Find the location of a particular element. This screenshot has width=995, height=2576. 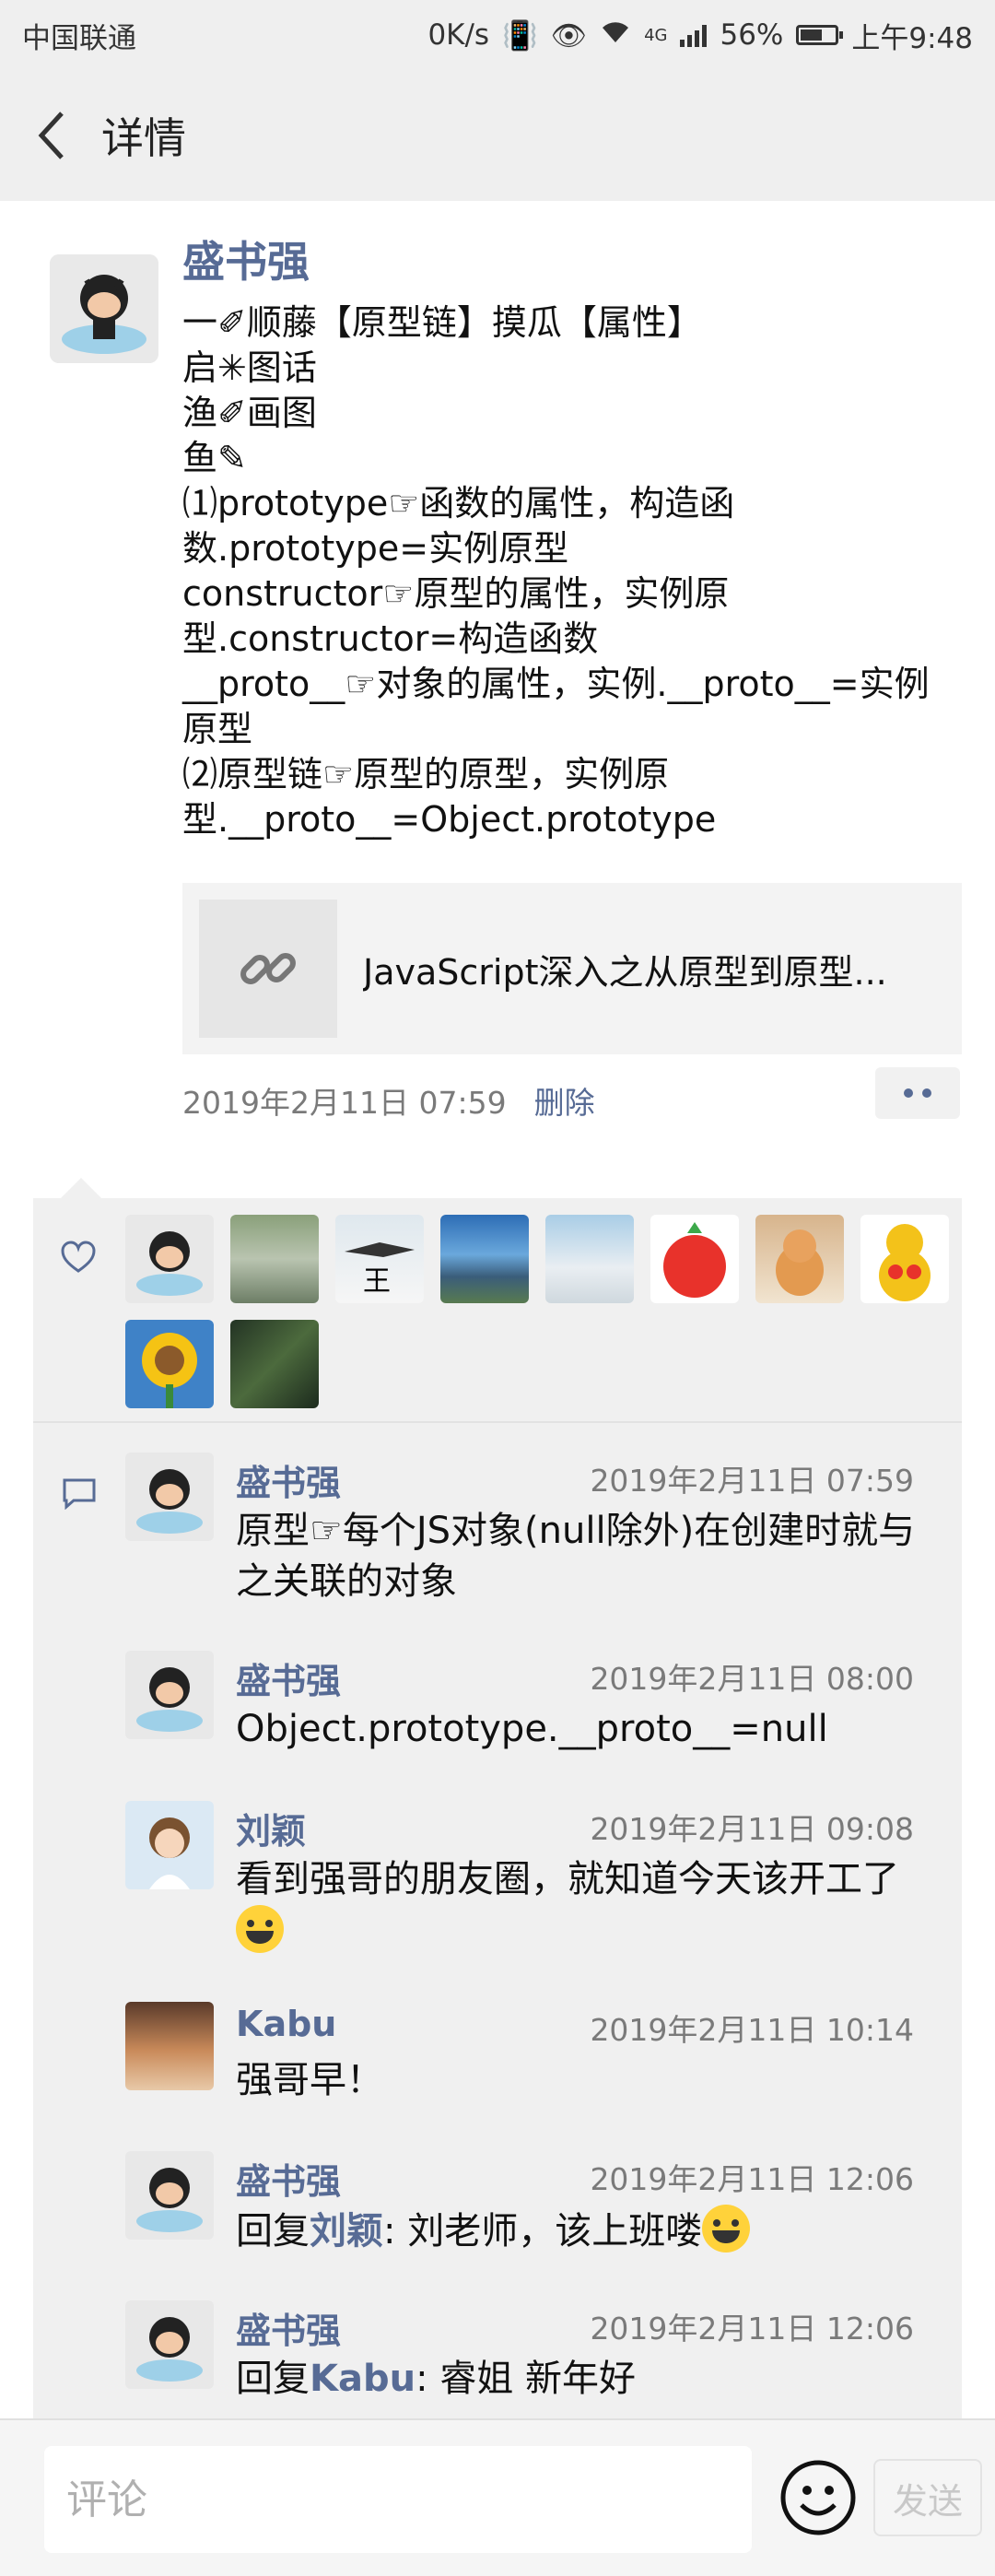

reply-to-name: Kabu is located at coordinates (363, 2379).